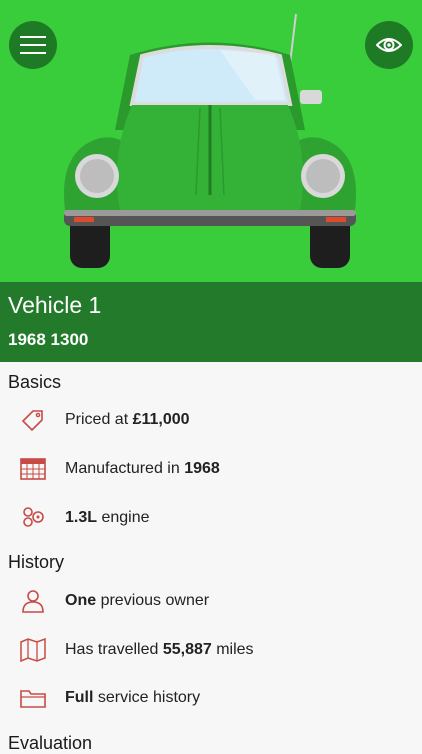 The width and height of the screenshot is (422, 754). Describe the element at coordinates (35, 382) in the screenshot. I see `section-title-basics: Basics` at that location.